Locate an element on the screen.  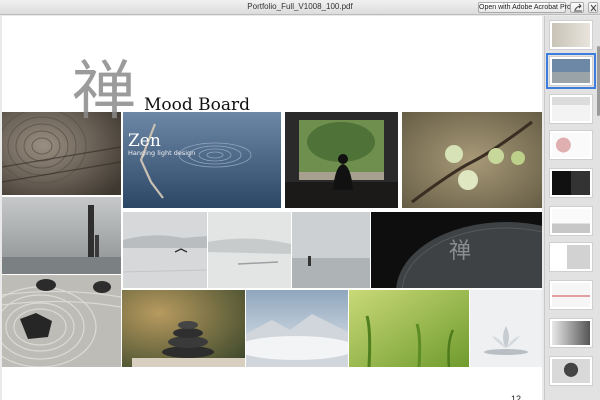
misty-lake-bird-image is located at coordinates (165, 250).